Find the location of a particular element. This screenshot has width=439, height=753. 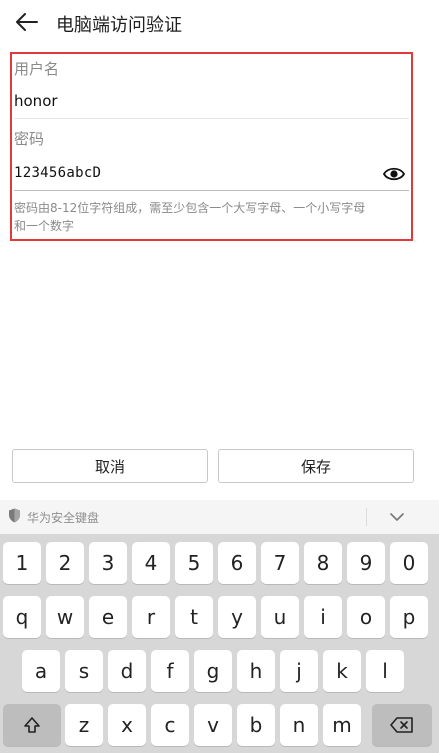

key-e: e is located at coordinates (108, 617).